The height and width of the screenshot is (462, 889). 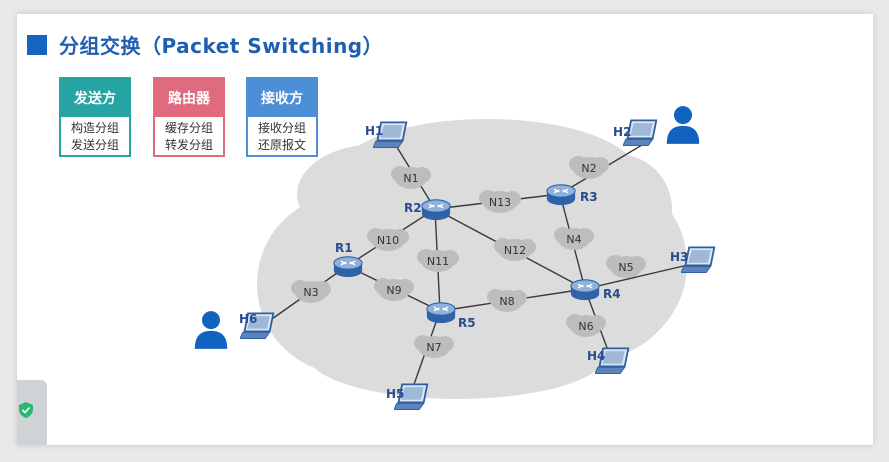 What do you see at coordinates (248, 319) in the screenshot?
I see `label-h6: H6` at bounding box center [248, 319].